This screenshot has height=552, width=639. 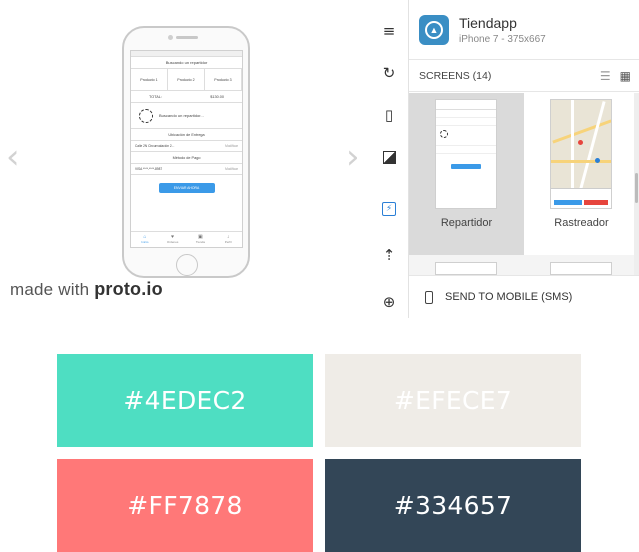 I want to click on tab-label: Ordenes, so click(x=172, y=242).